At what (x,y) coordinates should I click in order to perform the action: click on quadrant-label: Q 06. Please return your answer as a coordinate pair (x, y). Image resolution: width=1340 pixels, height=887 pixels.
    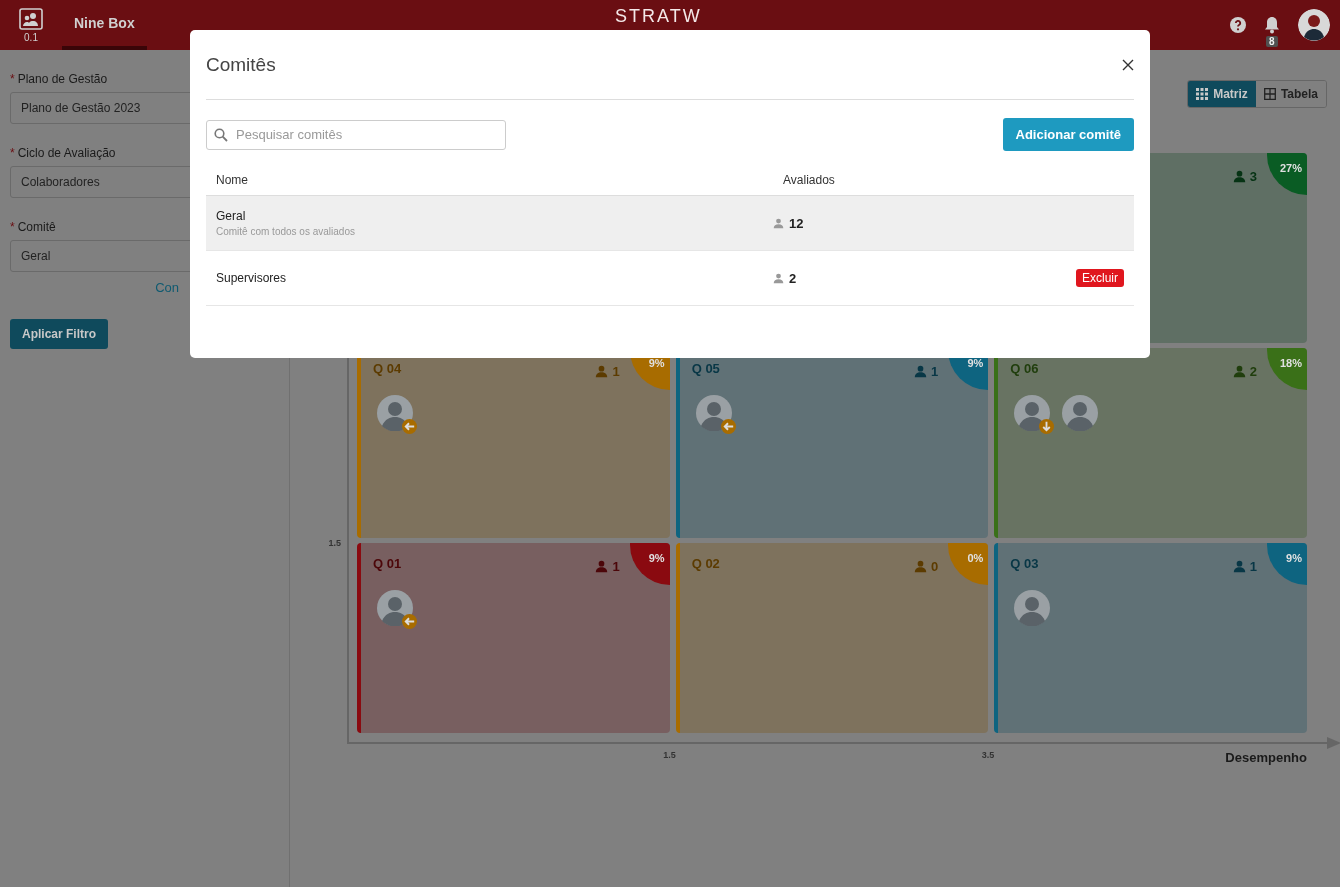
    Looking at the image, I should click on (1024, 369).